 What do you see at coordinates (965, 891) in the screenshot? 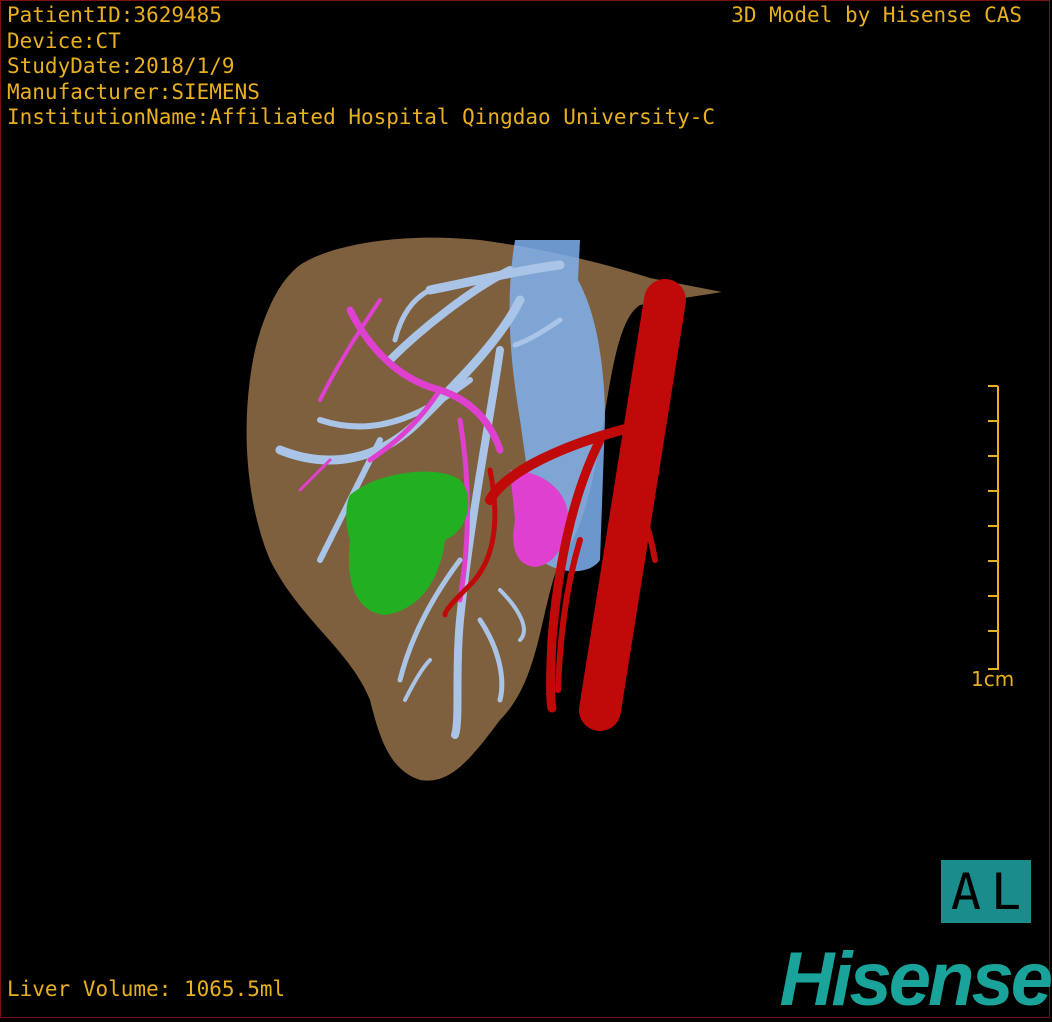
I see `orientation-left: A` at bounding box center [965, 891].